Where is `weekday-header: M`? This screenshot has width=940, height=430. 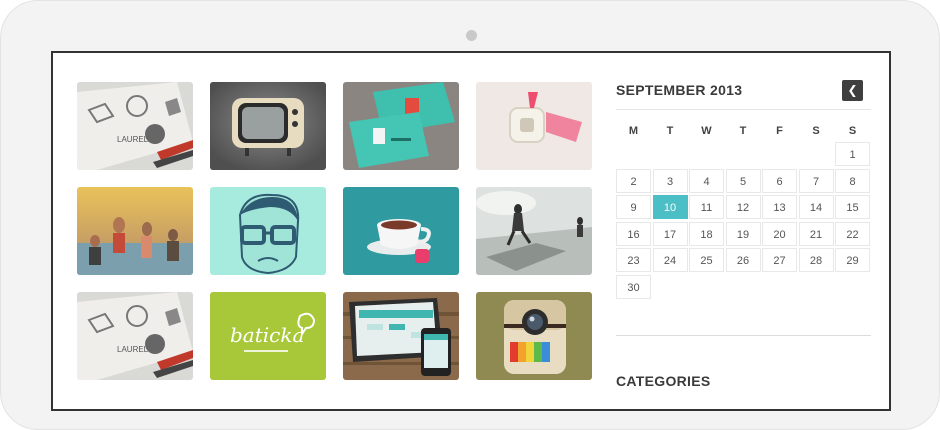 weekday-header: M is located at coordinates (633, 131).